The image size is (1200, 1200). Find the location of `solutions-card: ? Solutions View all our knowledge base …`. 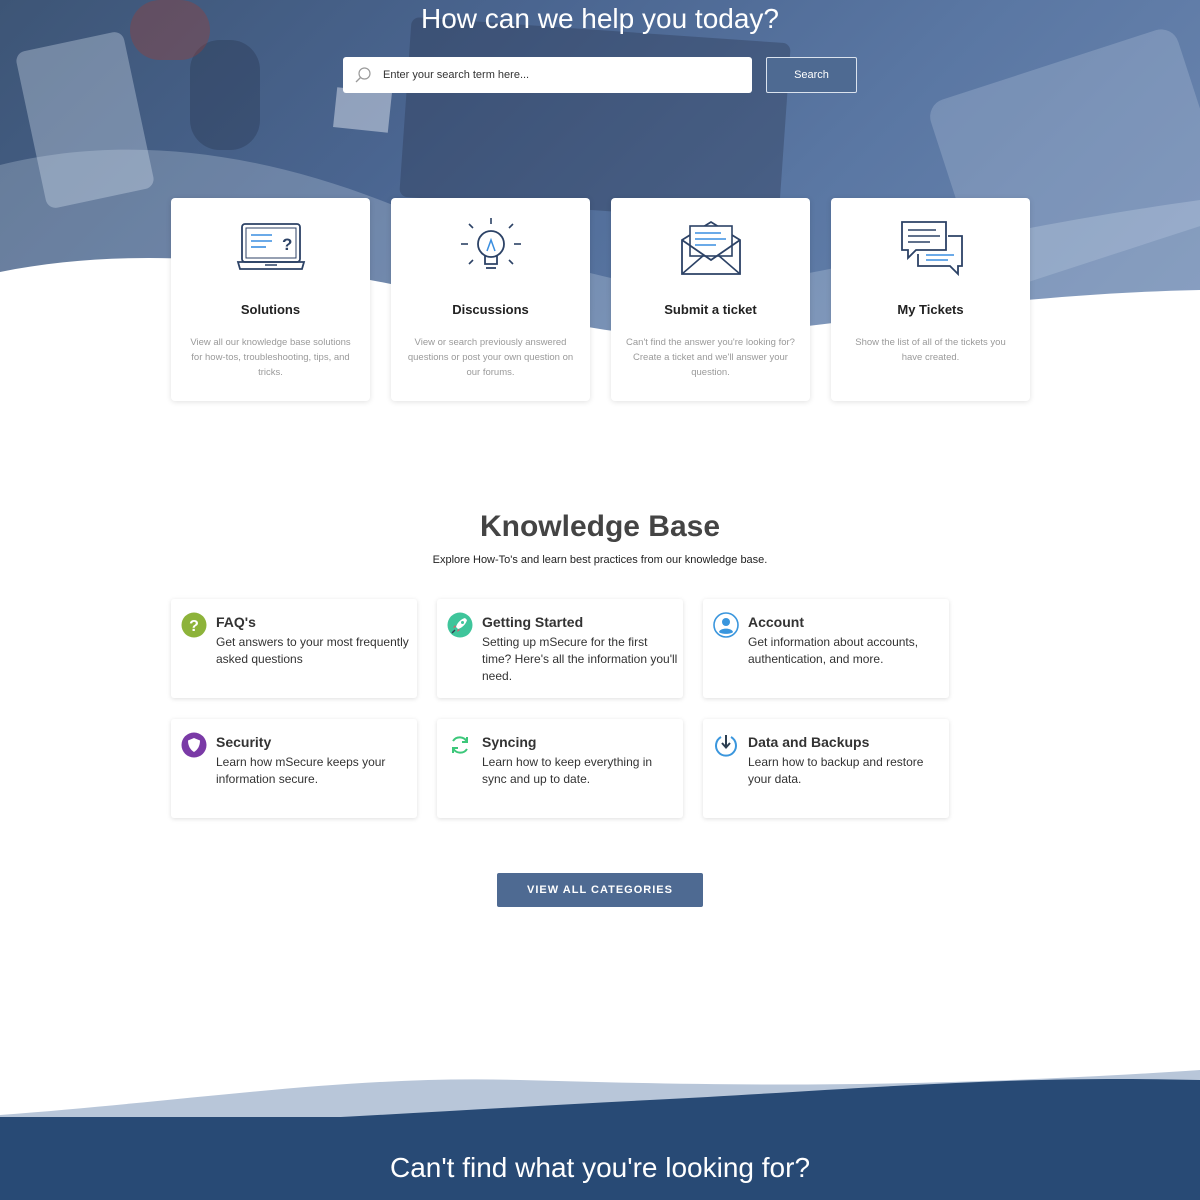

solutions-card: ? Solutions View all our knowledge base … is located at coordinates (270, 299).